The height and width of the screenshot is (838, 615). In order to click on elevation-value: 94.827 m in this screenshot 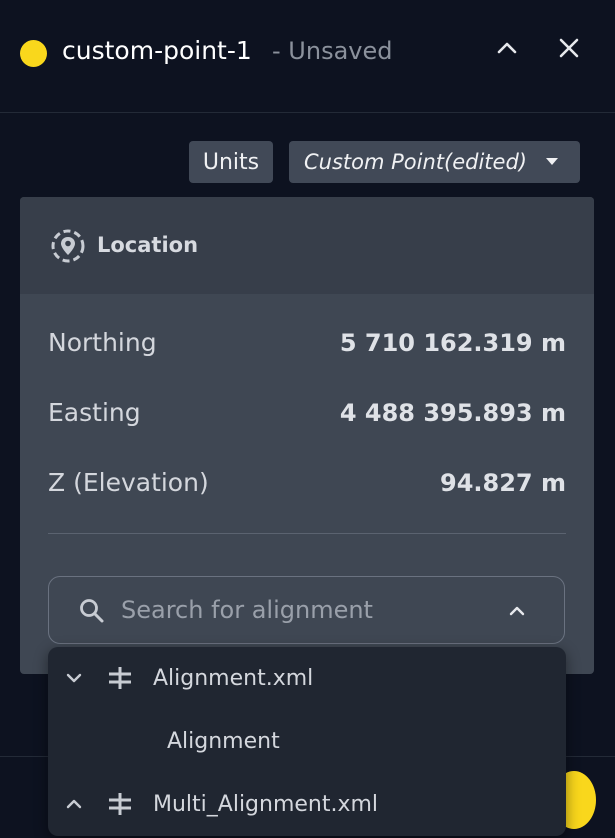, I will do `click(503, 483)`.